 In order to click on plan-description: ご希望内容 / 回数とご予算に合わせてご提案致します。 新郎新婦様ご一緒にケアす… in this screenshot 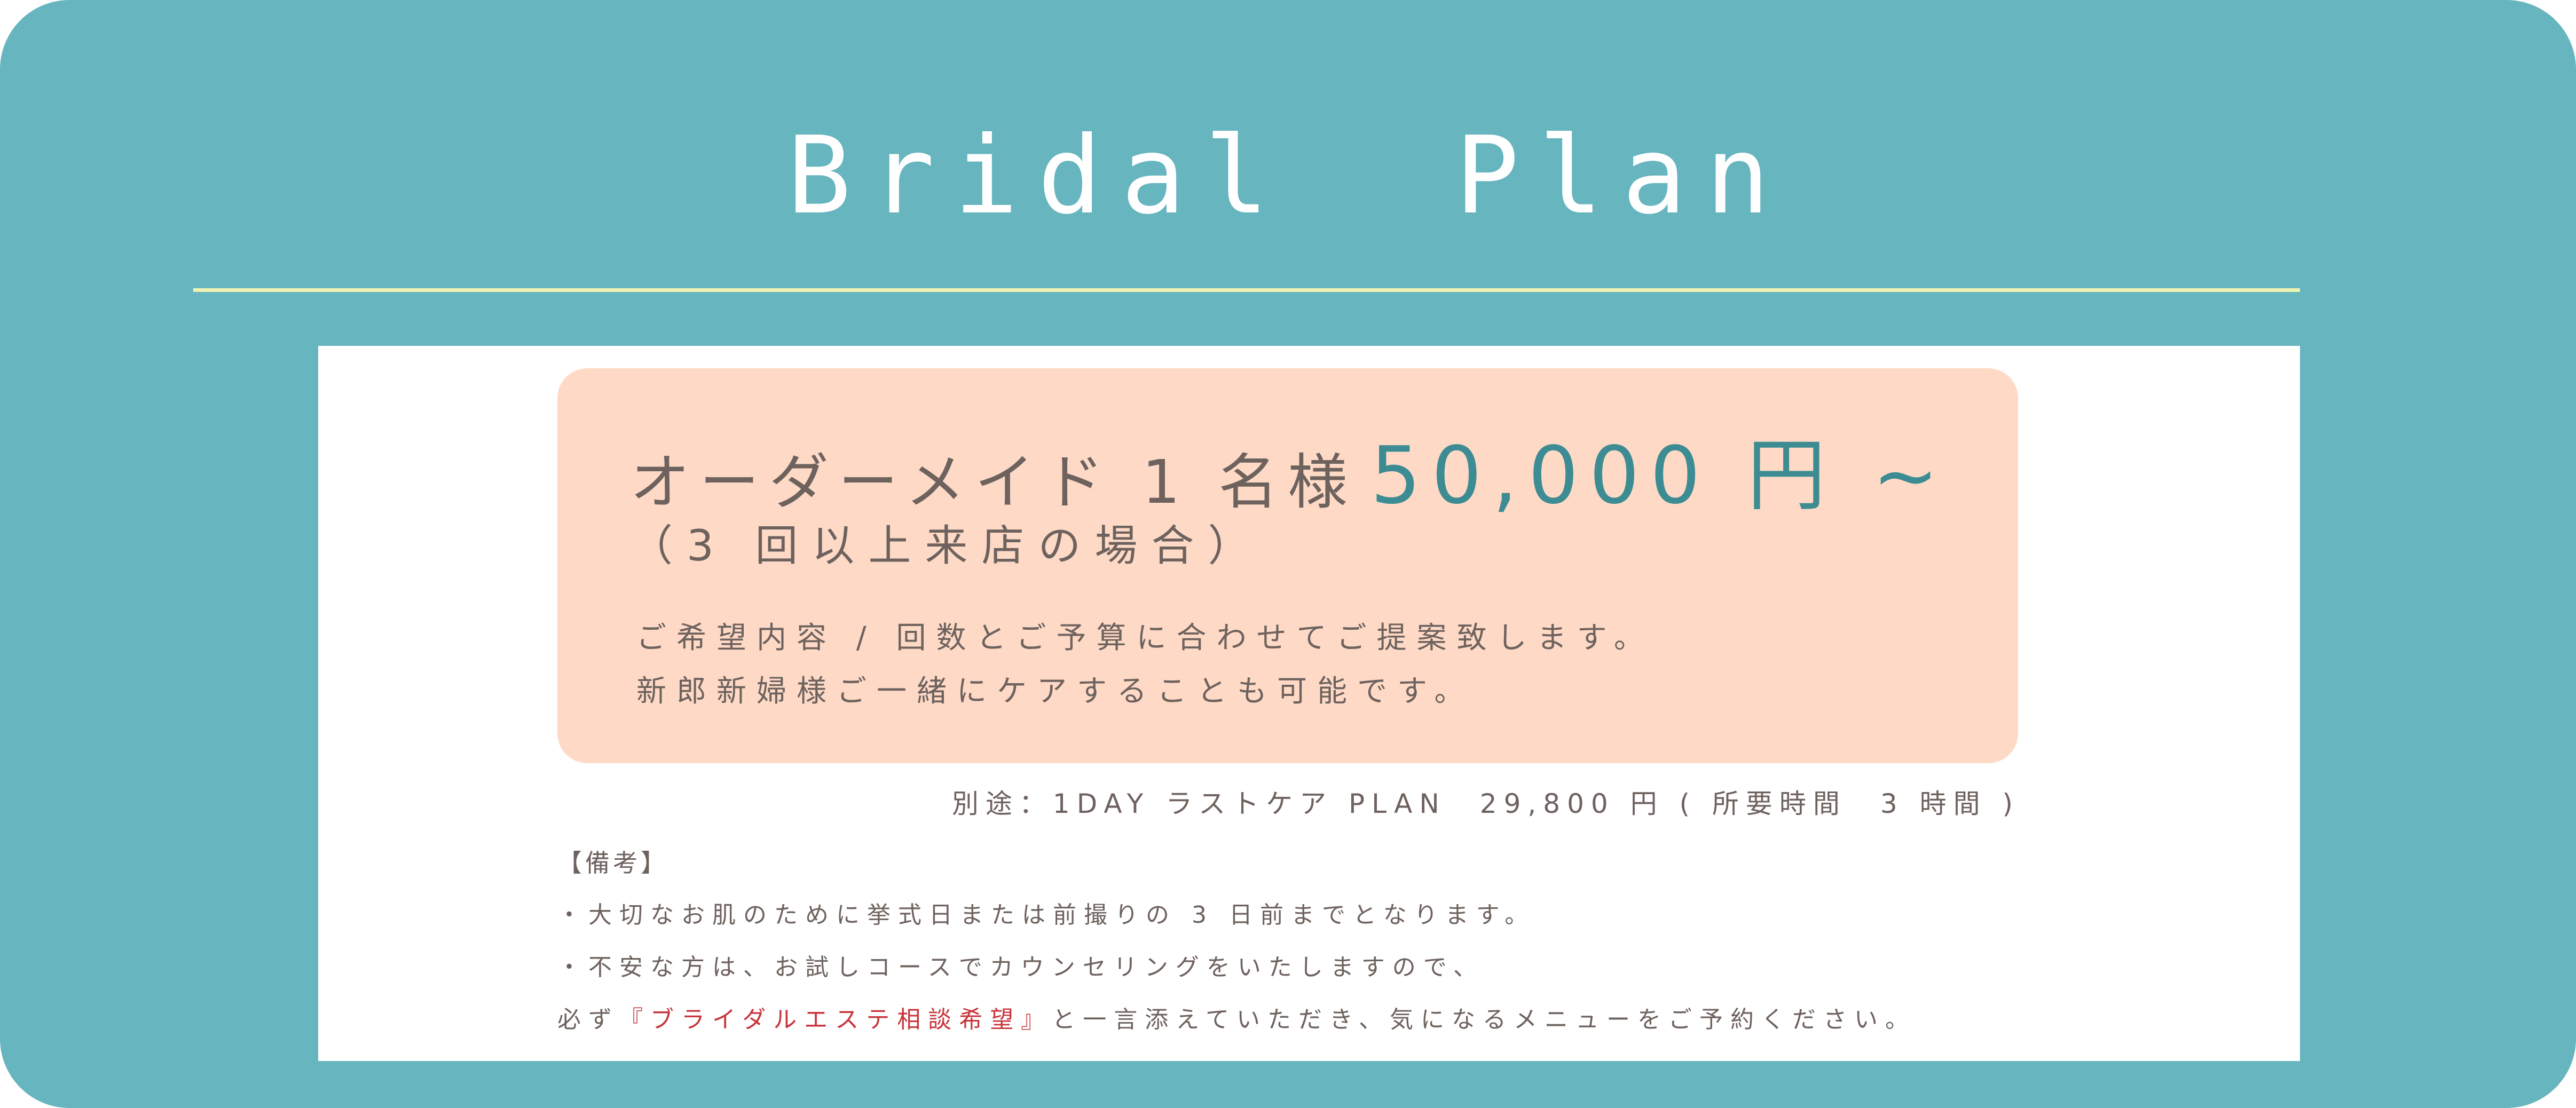, I will do `click(1145, 665)`.